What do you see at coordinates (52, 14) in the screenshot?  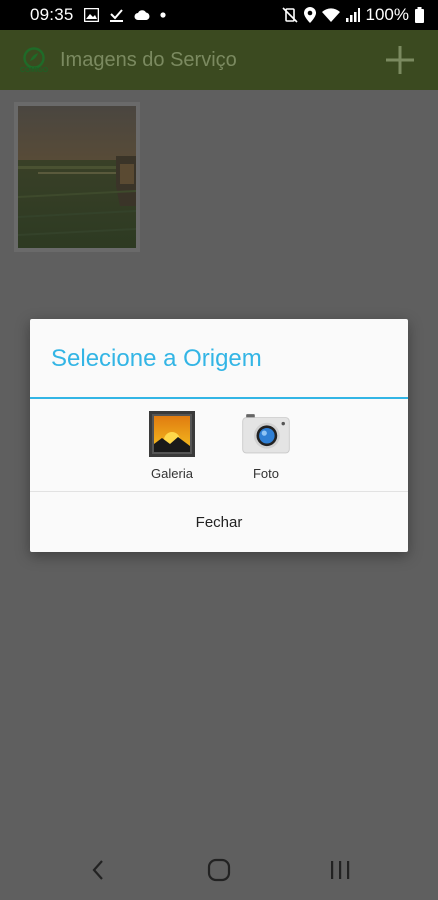 I see `status-time: 09:35` at bounding box center [52, 14].